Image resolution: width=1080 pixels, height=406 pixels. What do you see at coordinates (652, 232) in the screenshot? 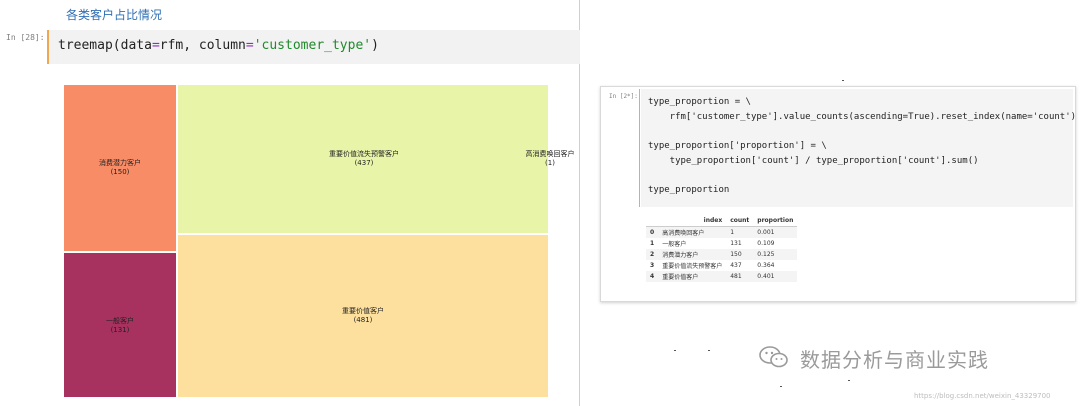
I see `row-index: 0` at bounding box center [652, 232].